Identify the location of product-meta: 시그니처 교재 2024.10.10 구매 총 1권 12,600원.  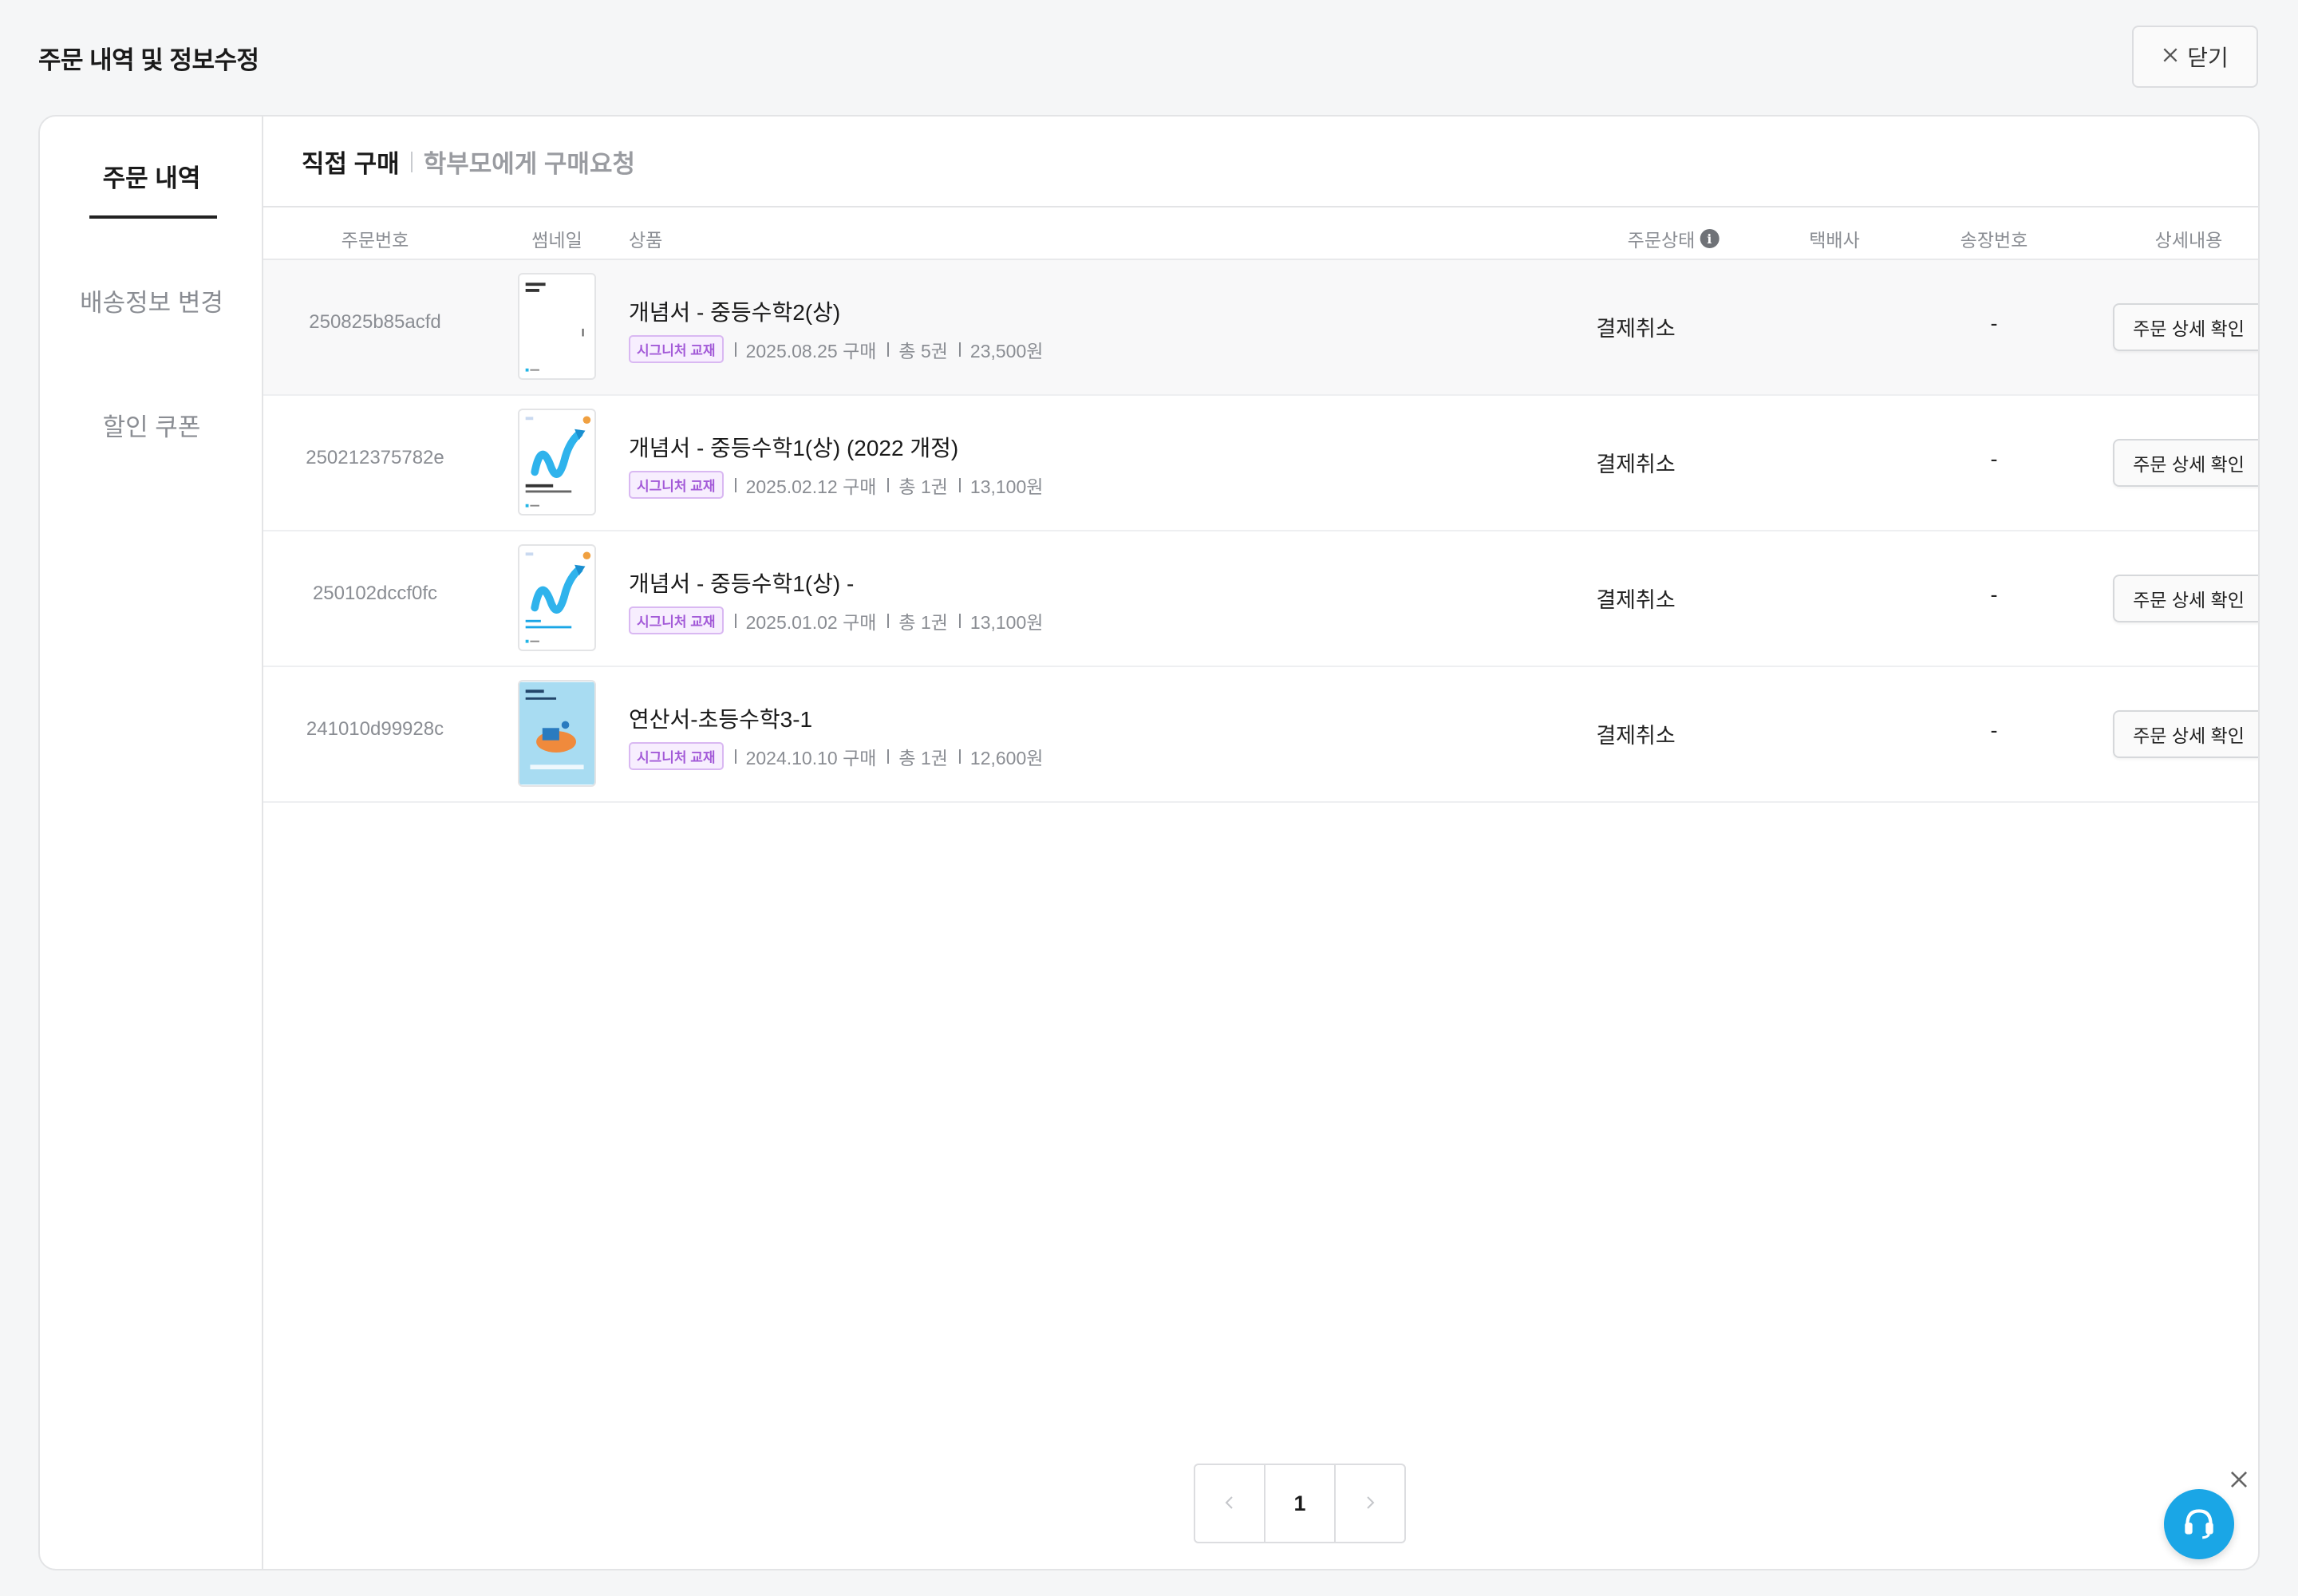
(842, 756).